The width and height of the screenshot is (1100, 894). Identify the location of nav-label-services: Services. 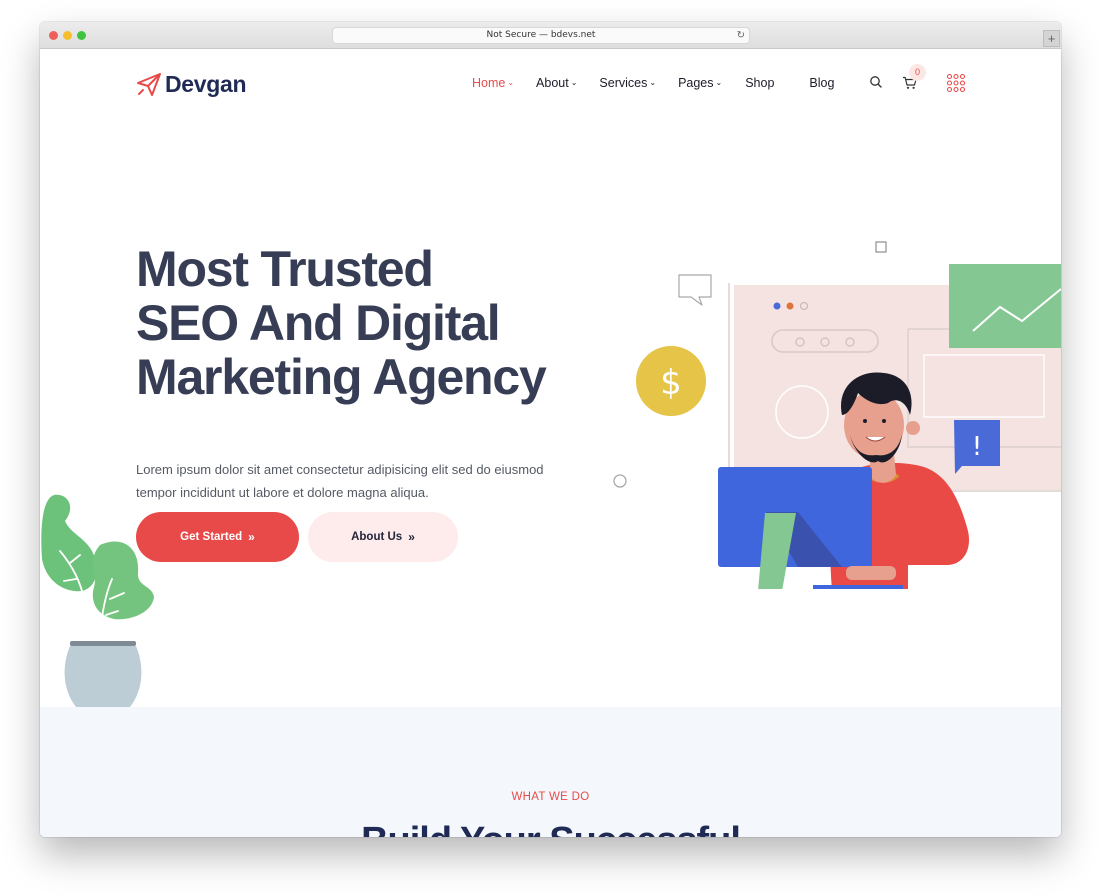
(623, 83).